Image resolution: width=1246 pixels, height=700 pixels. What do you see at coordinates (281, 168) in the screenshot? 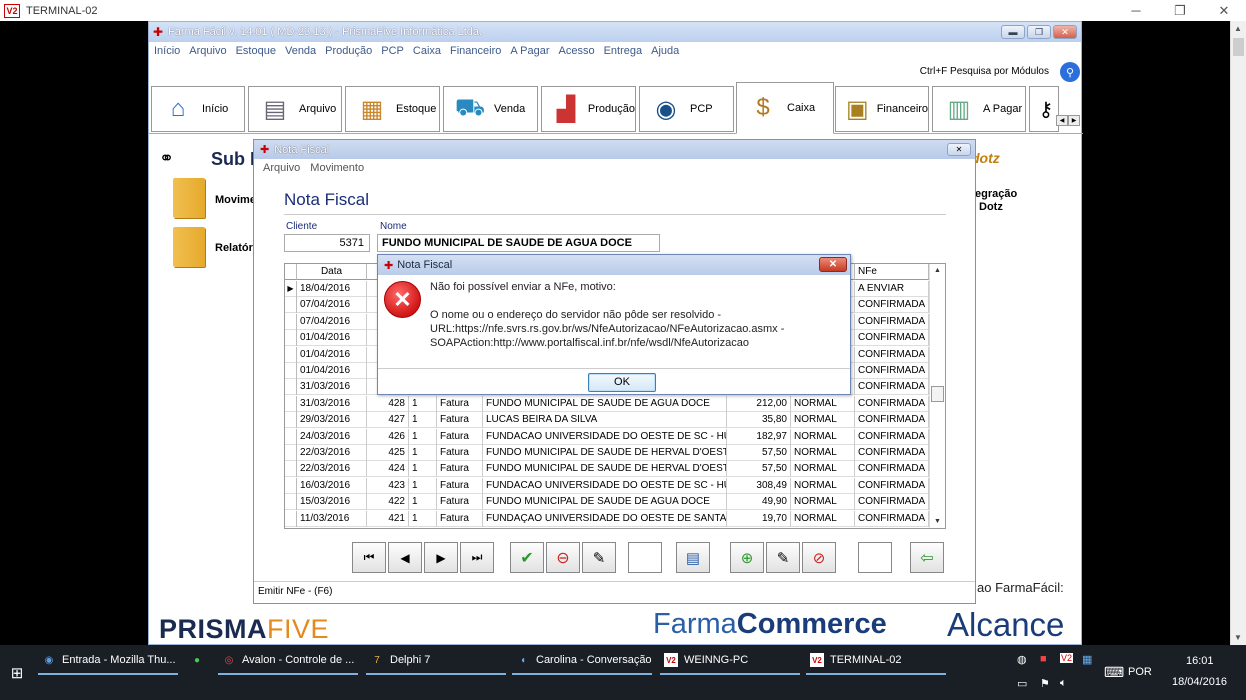
I see `nf-menu-arquivo: Arquivo` at bounding box center [281, 168].